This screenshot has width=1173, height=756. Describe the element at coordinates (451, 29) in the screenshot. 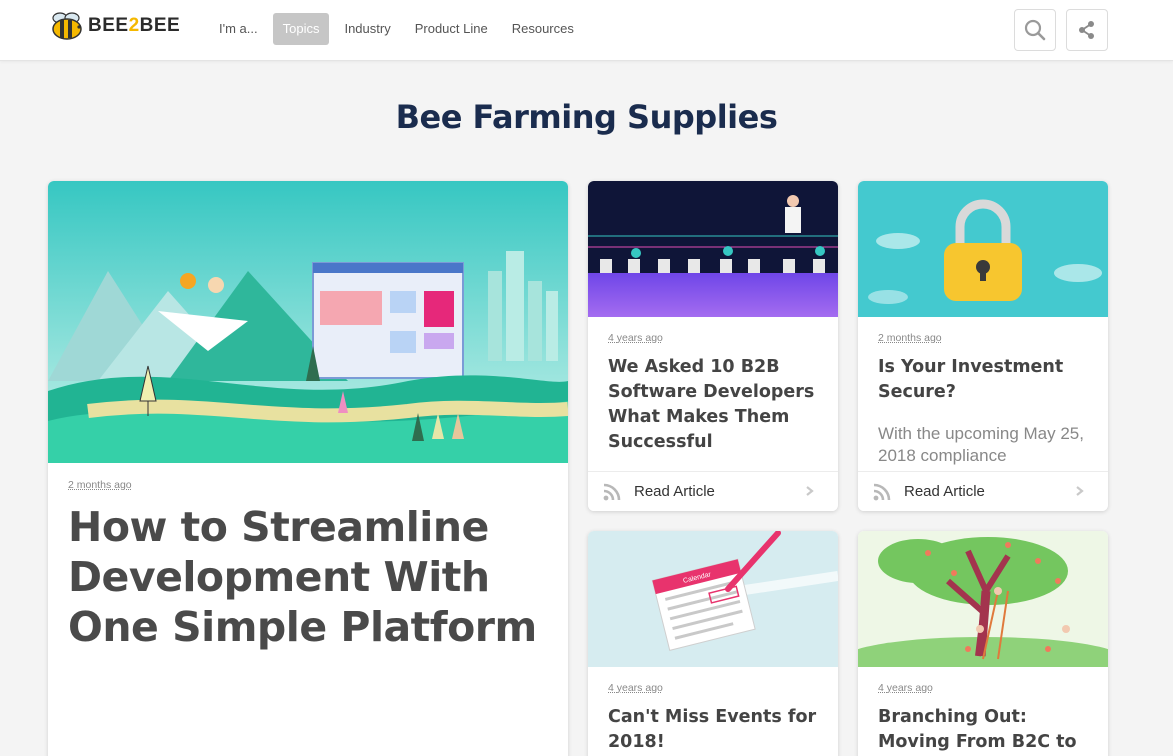

I see `nav-item-product-line: Product Line` at that location.